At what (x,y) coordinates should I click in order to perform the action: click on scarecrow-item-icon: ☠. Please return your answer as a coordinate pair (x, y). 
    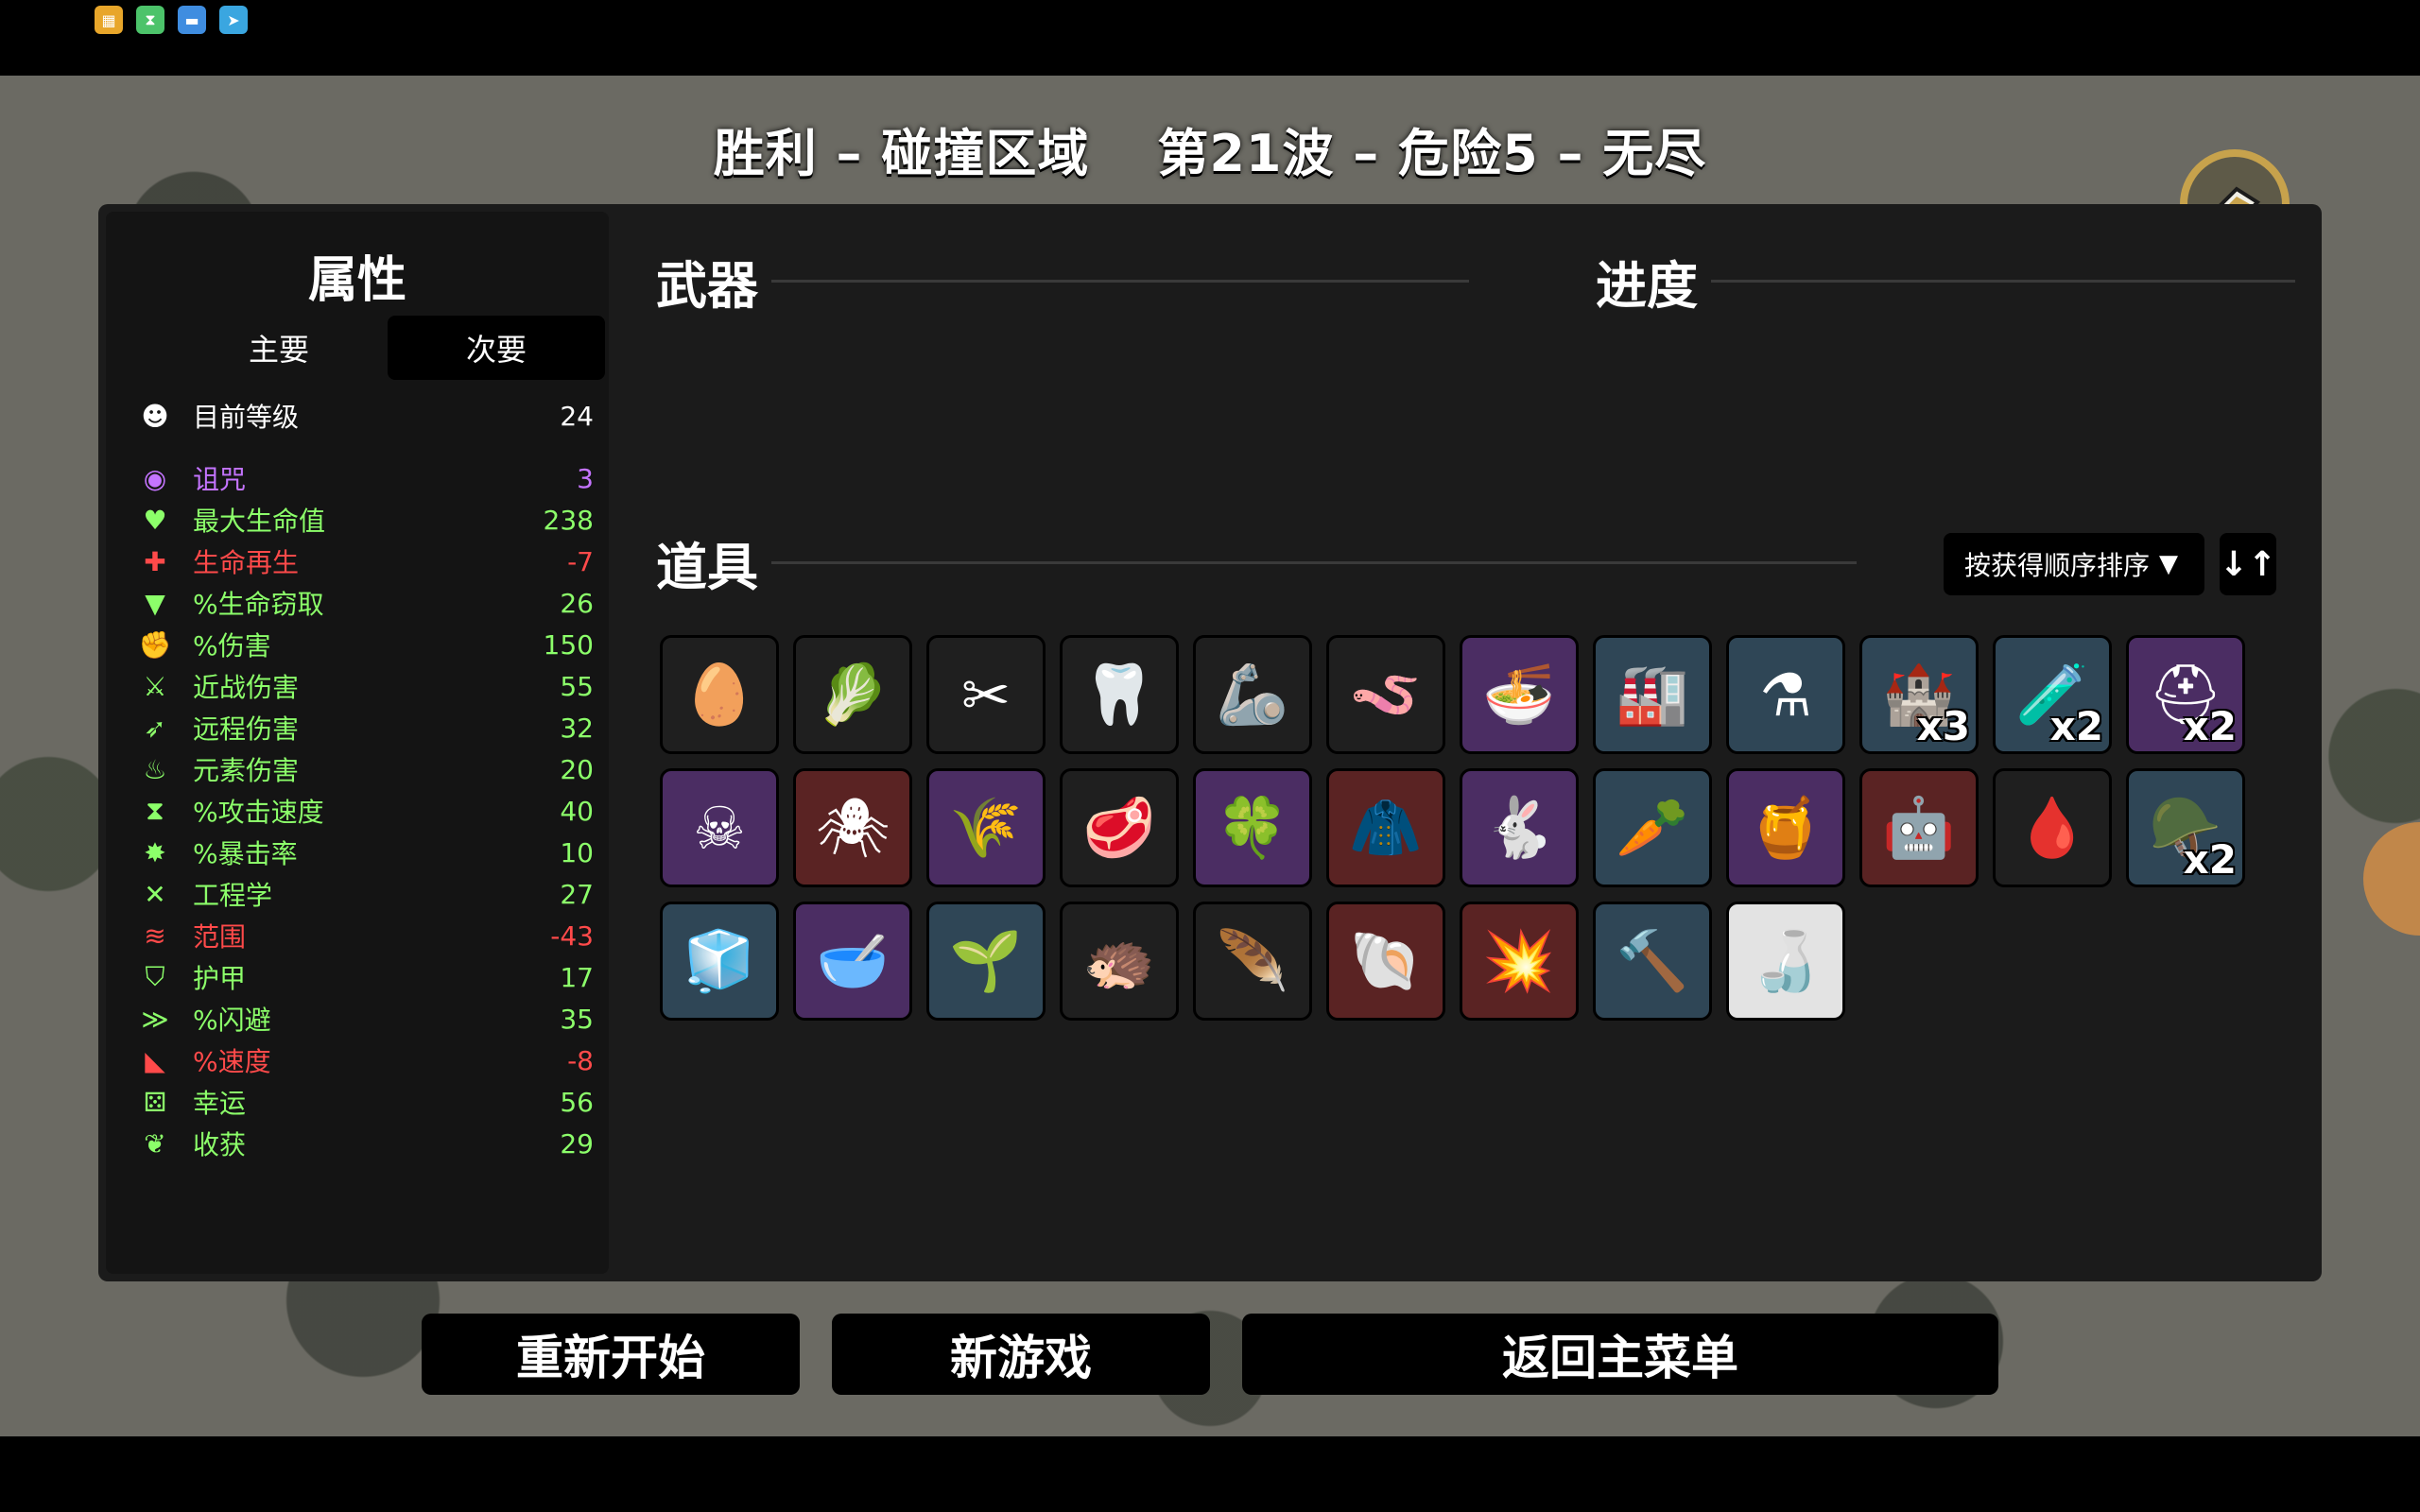
    Looking at the image, I should click on (719, 827).